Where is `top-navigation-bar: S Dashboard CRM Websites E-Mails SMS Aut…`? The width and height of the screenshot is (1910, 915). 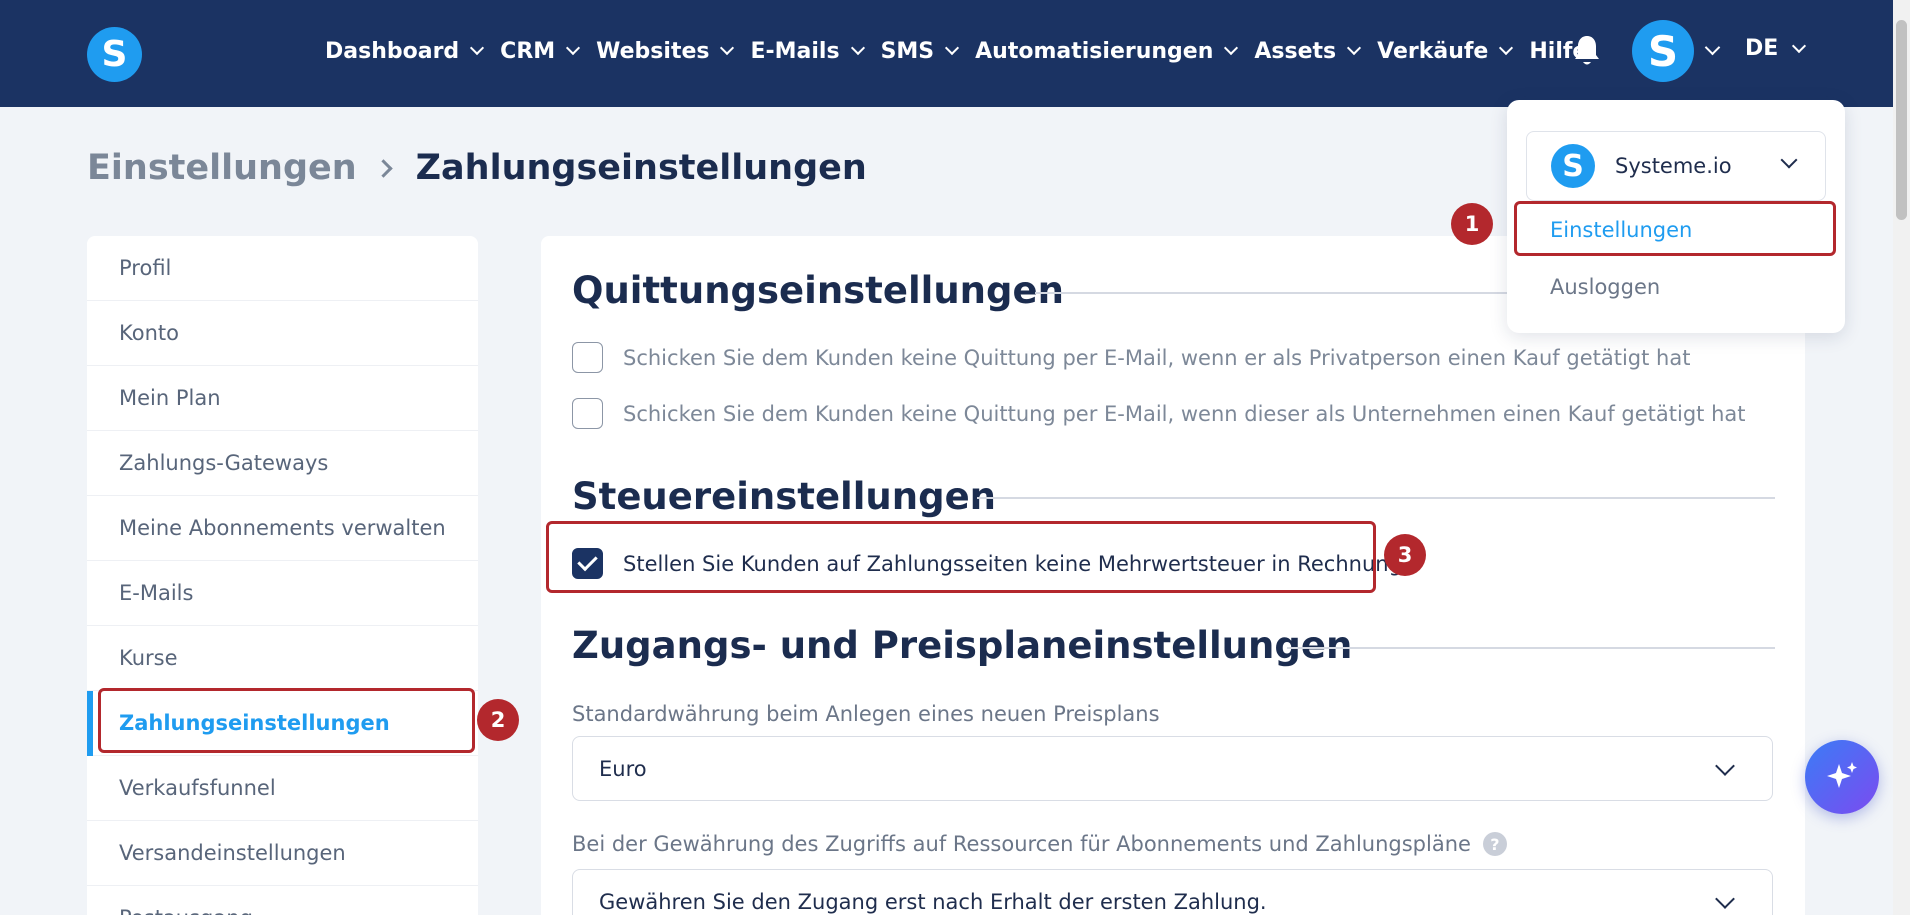
top-navigation-bar: S Dashboard CRM Websites E-Mails SMS Aut… is located at coordinates (955, 53).